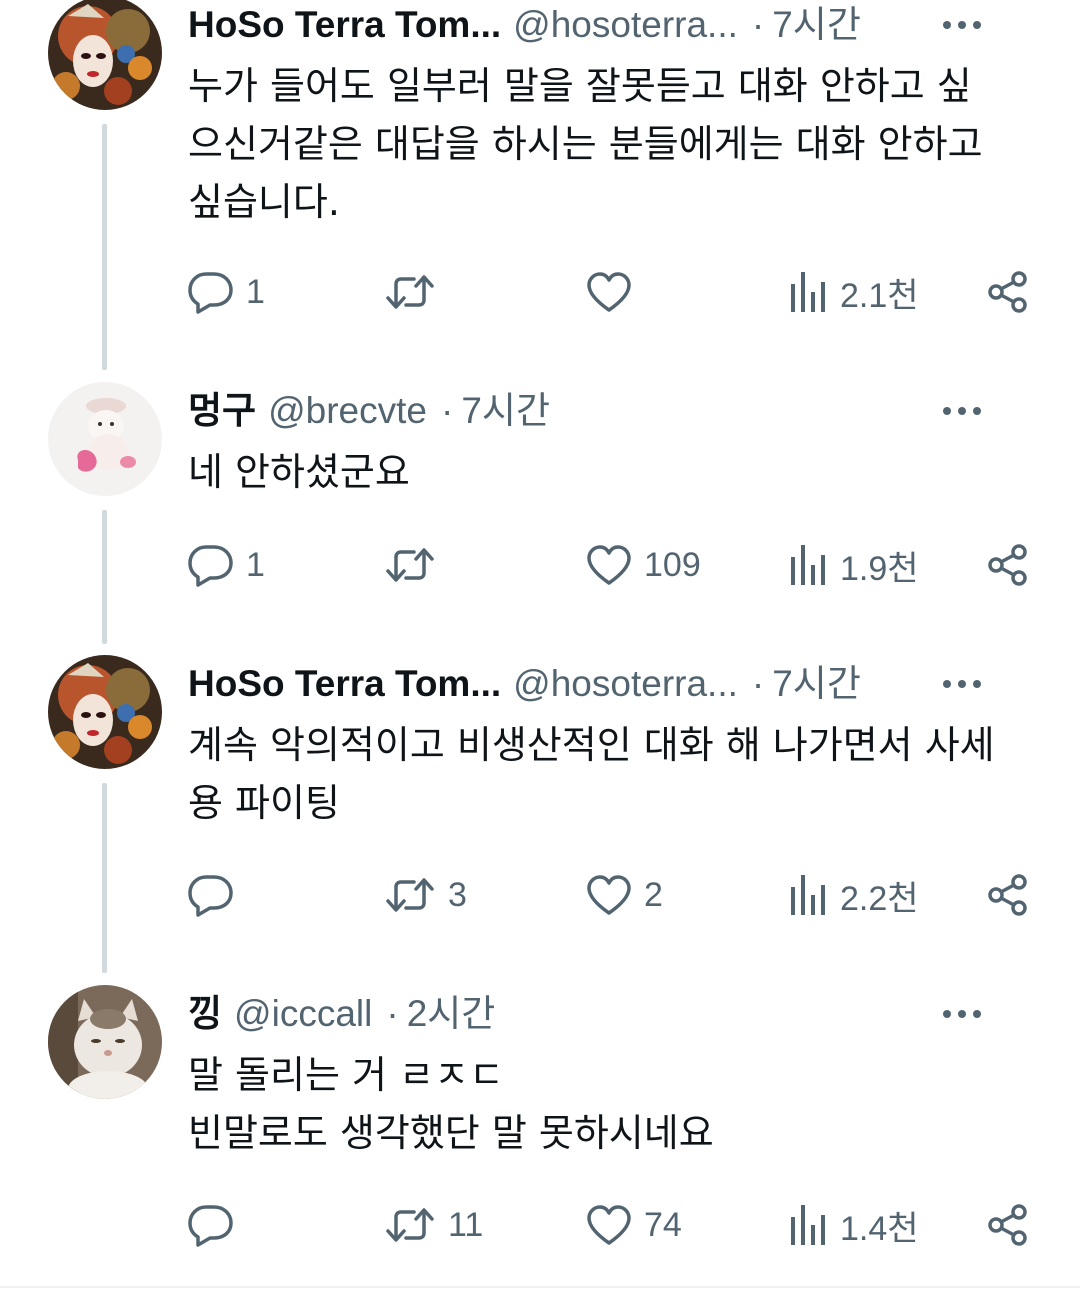  I want to click on views-count: 2.1천, so click(879, 295).